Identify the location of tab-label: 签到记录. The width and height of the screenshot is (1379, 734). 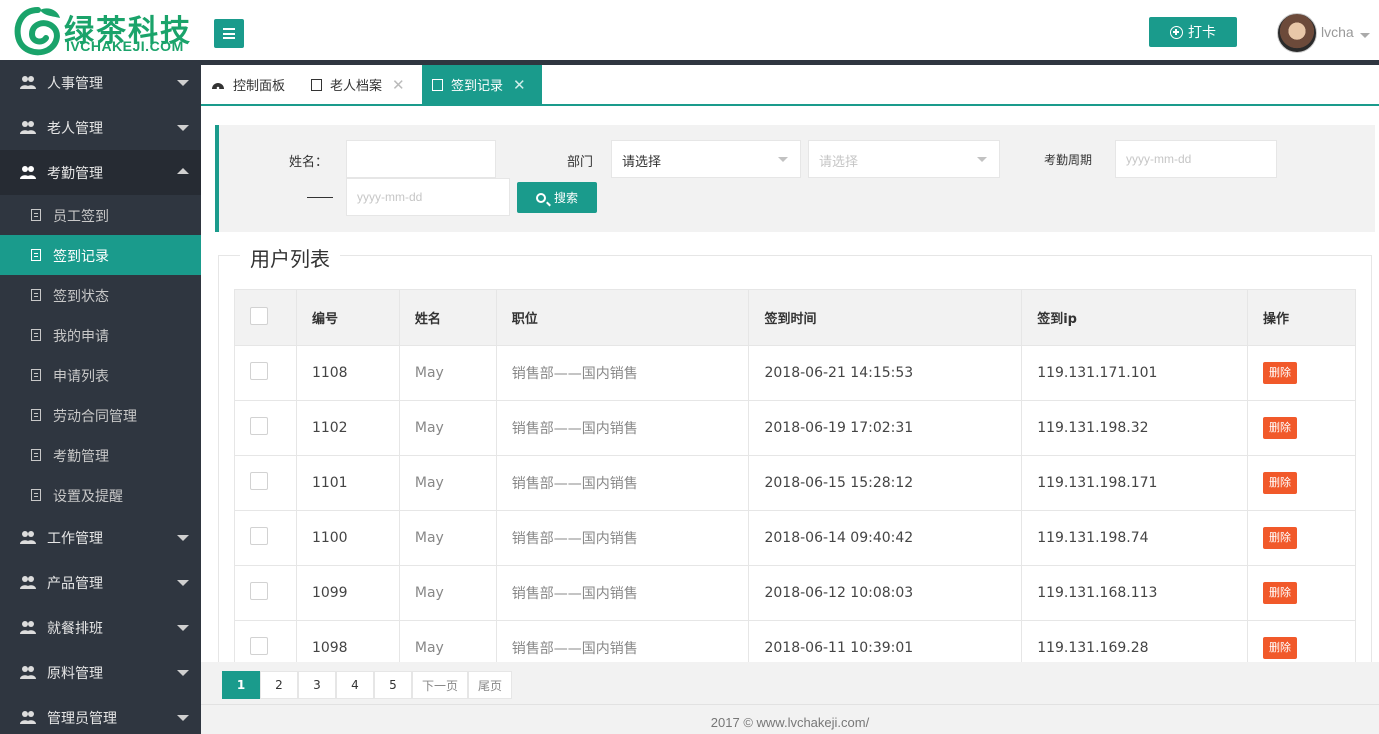
(477, 86).